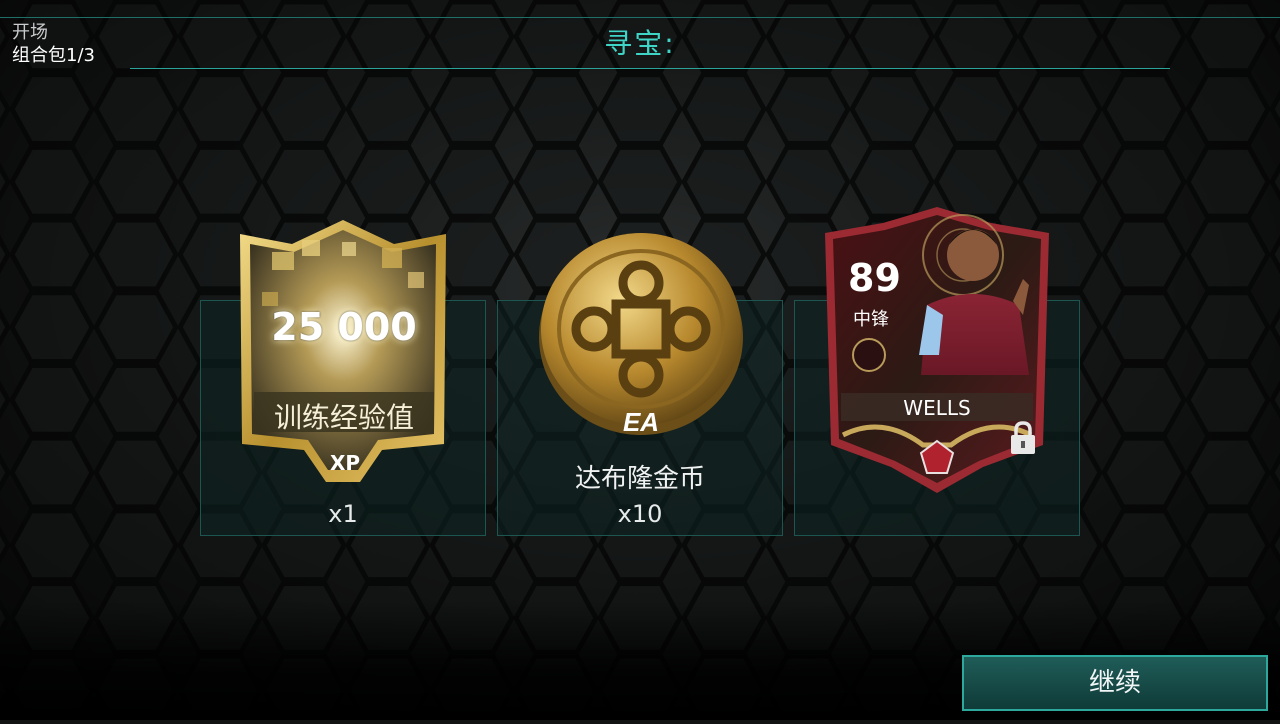 This screenshot has width=1280, height=724. Describe the element at coordinates (640, 514) in the screenshot. I see `coin-quantity: x10` at that location.